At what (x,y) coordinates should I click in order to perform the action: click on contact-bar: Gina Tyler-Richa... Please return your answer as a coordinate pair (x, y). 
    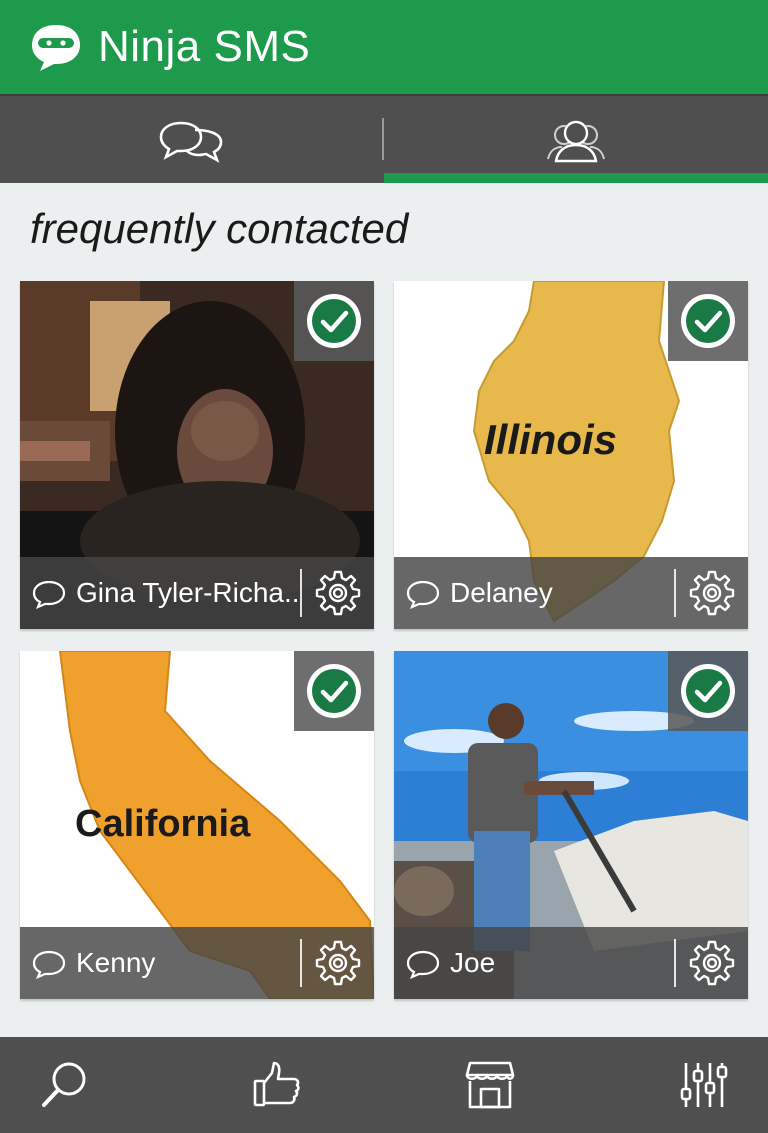
    Looking at the image, I should click on (197, 593).